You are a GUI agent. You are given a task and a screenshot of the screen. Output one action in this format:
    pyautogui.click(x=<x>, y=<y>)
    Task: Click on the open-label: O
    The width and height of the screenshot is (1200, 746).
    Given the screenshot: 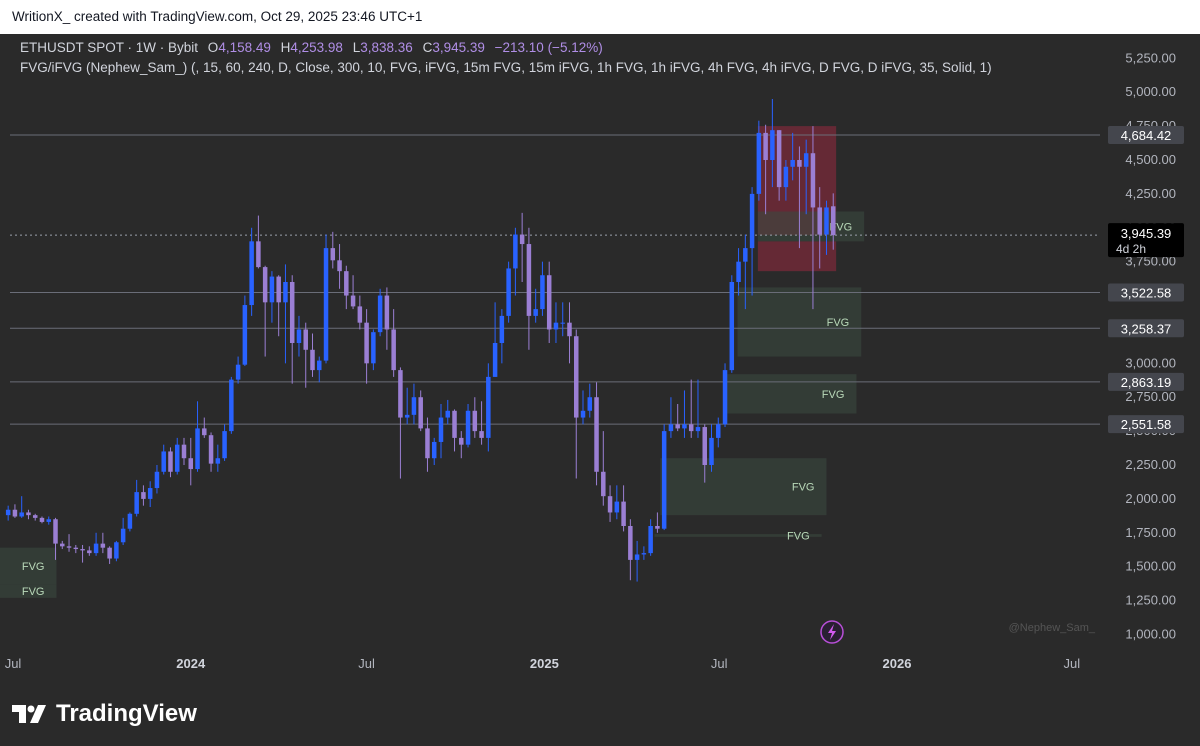 What is the action you would take?
    pyautogui.click(x=213, y=47)
    